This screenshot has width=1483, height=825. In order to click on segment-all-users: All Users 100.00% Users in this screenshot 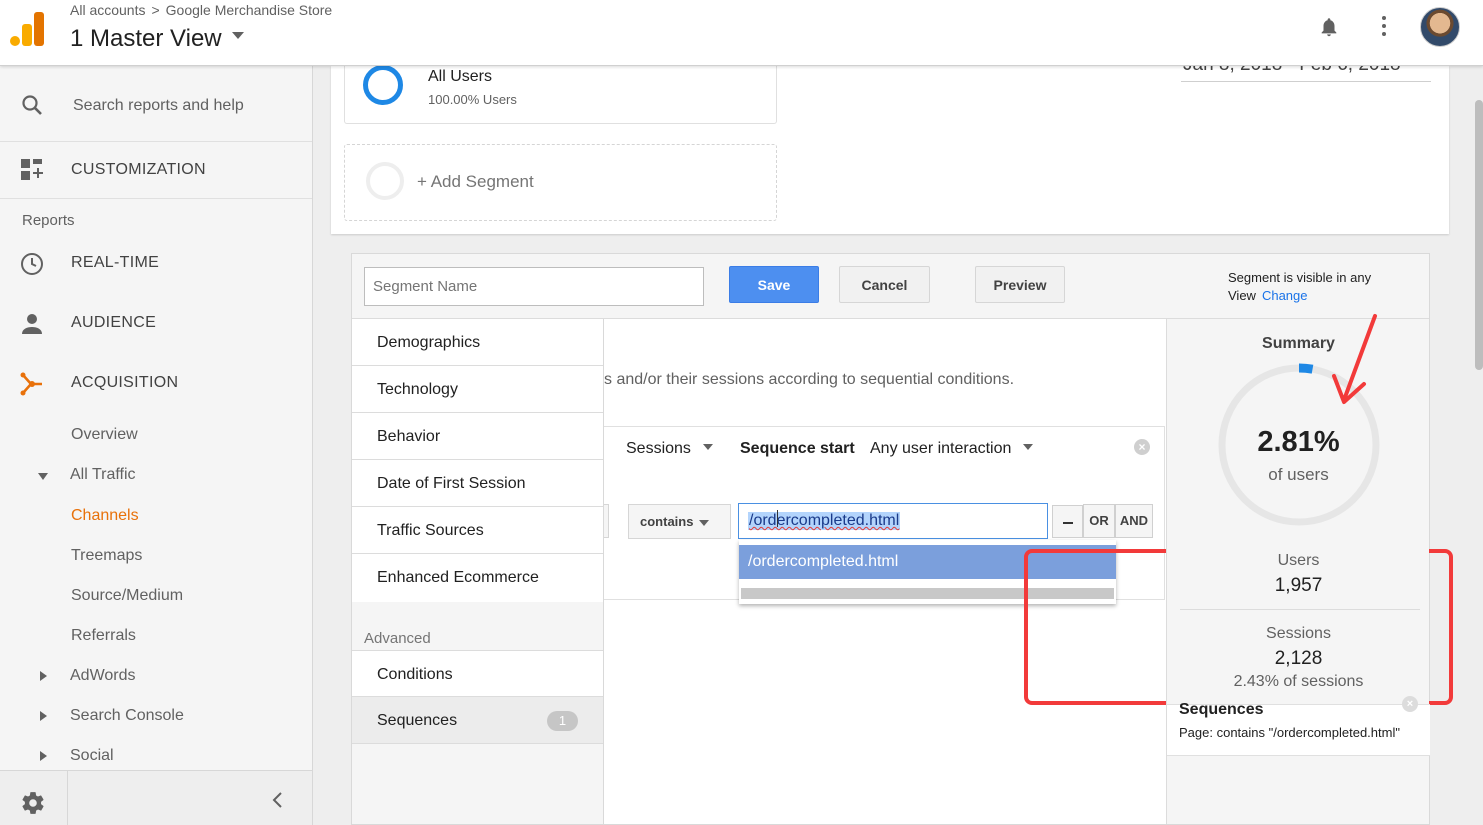, I will do `click(560, 94)`.